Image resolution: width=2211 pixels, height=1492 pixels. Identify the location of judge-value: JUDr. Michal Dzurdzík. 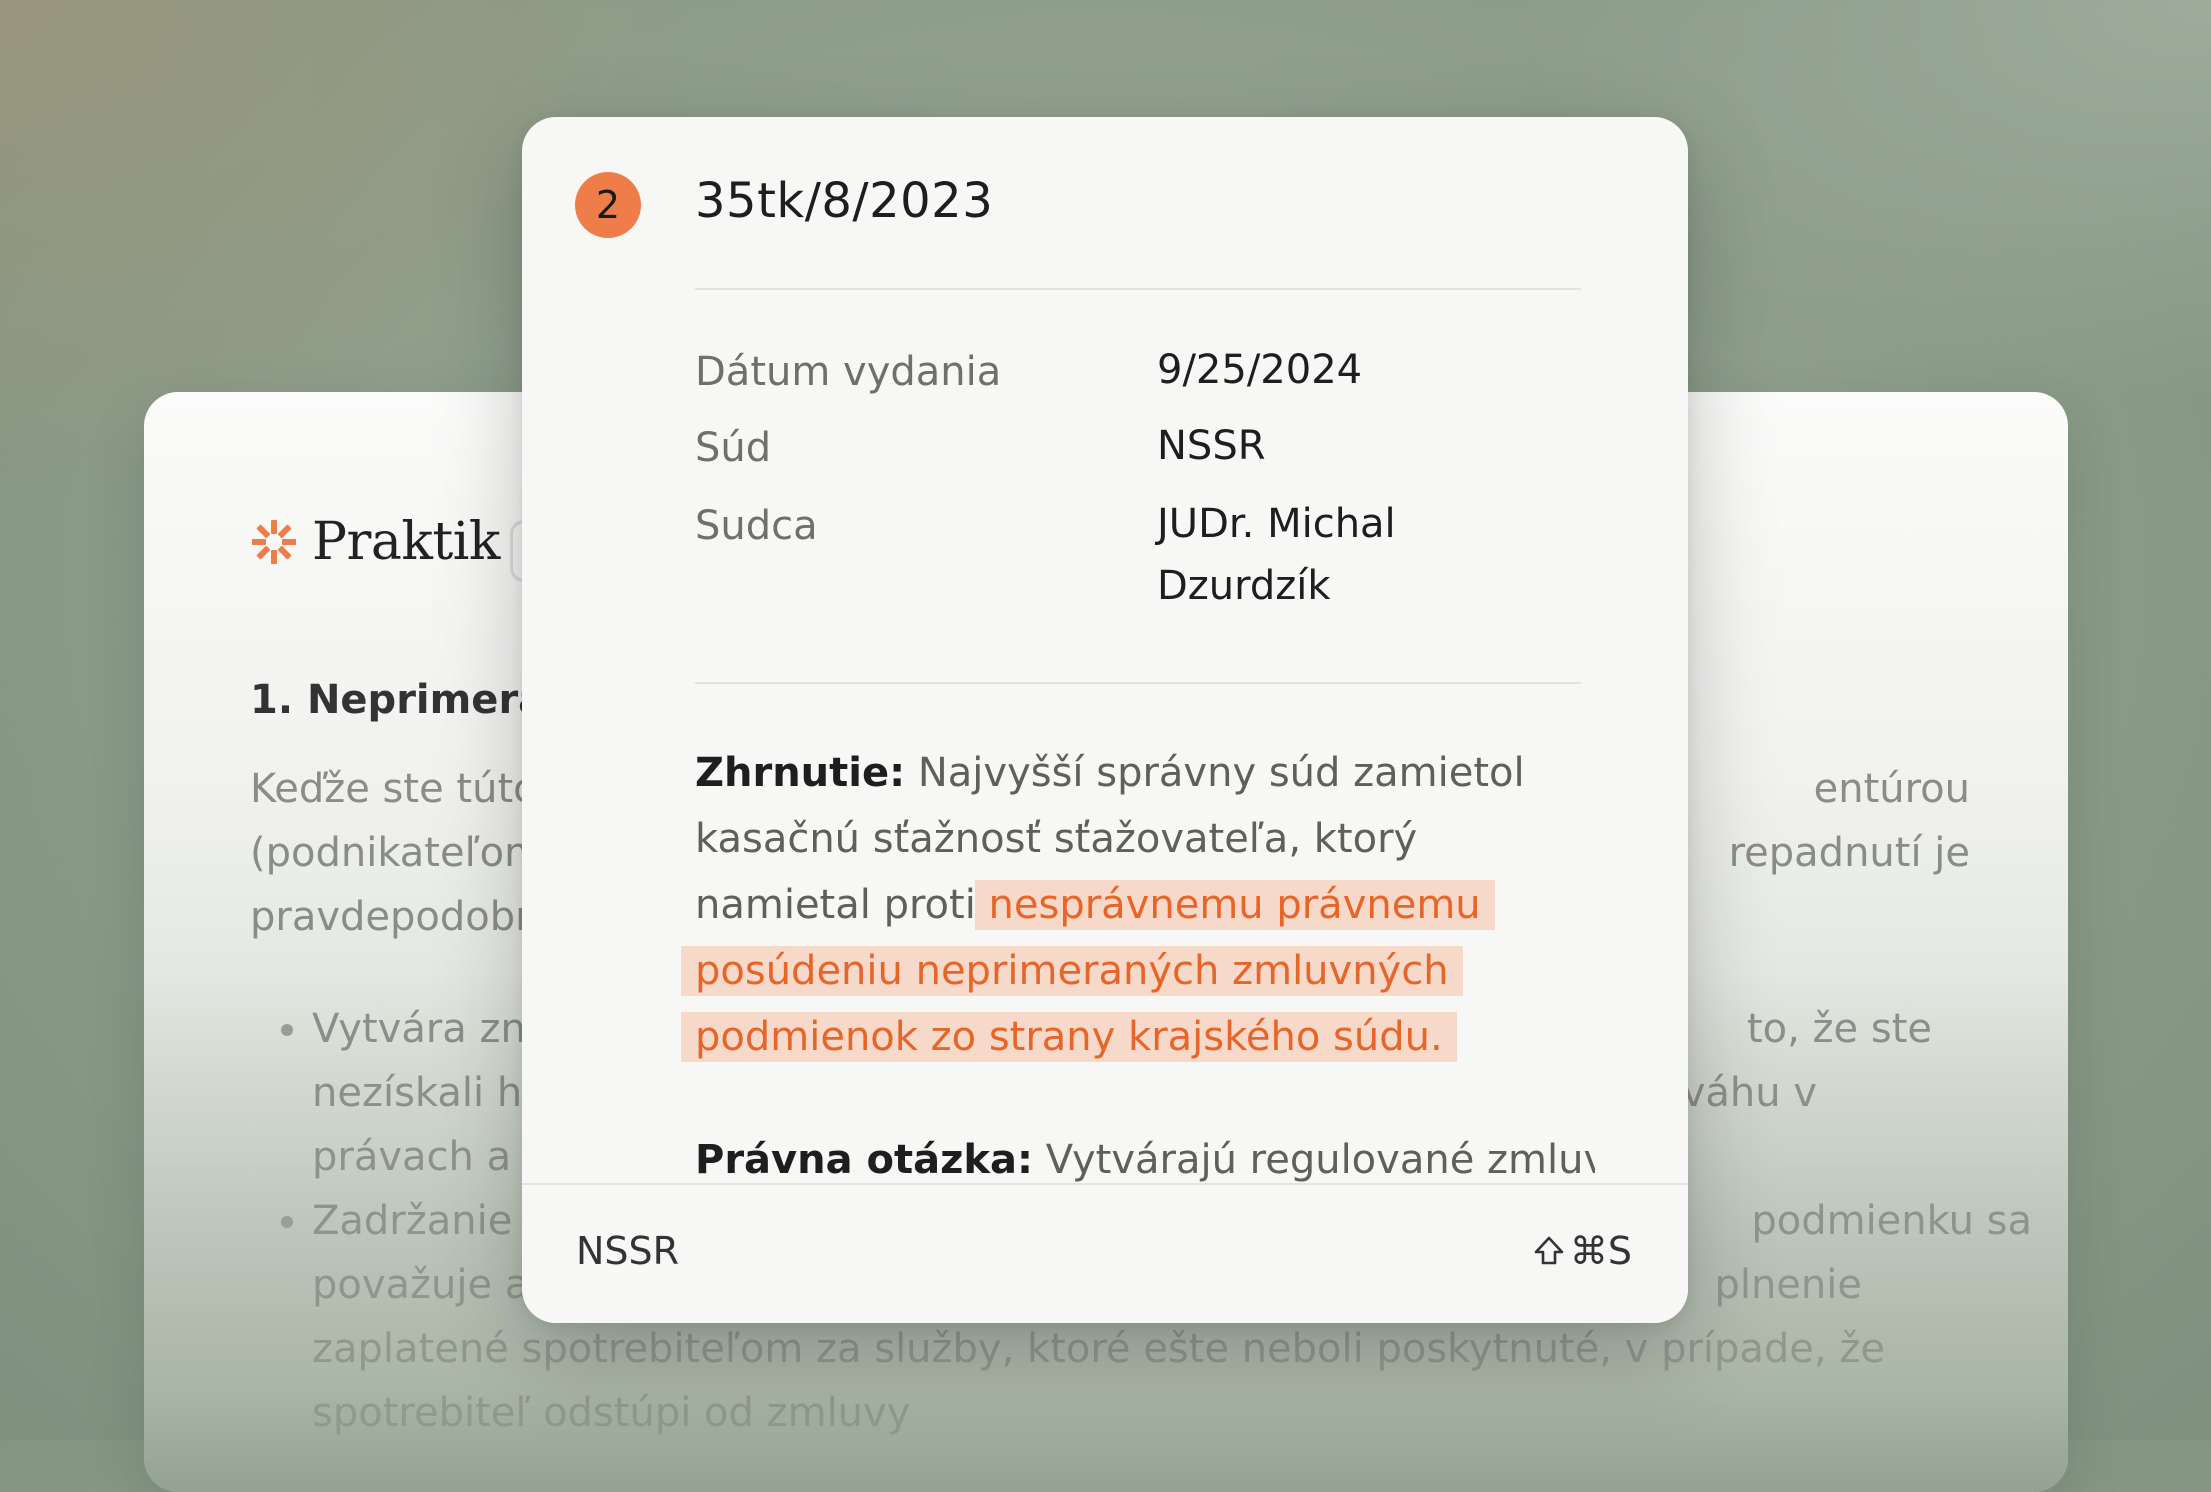
(1276, 555).